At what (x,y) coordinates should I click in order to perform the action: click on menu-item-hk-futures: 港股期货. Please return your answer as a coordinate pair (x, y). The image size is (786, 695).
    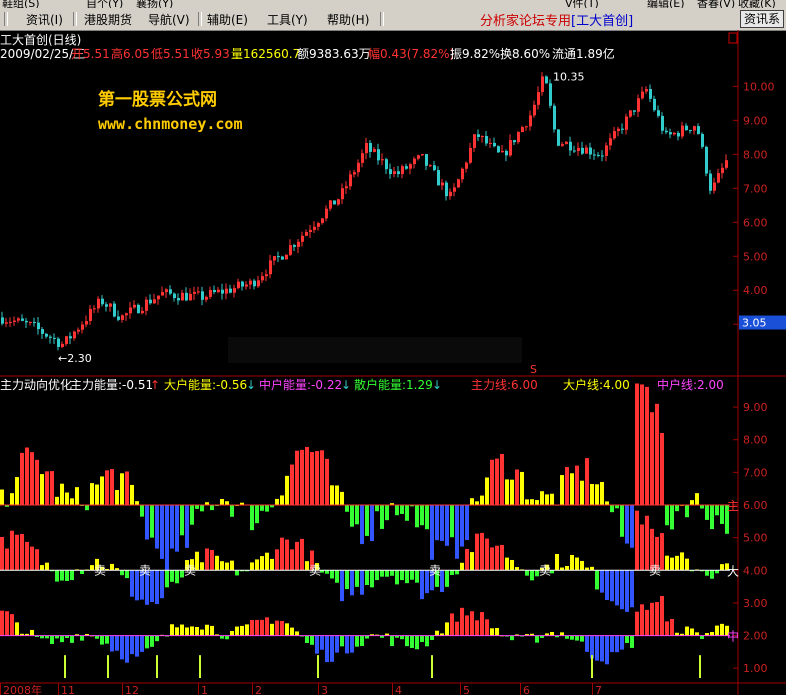
    Looking at the image, I should click on (108, 19).